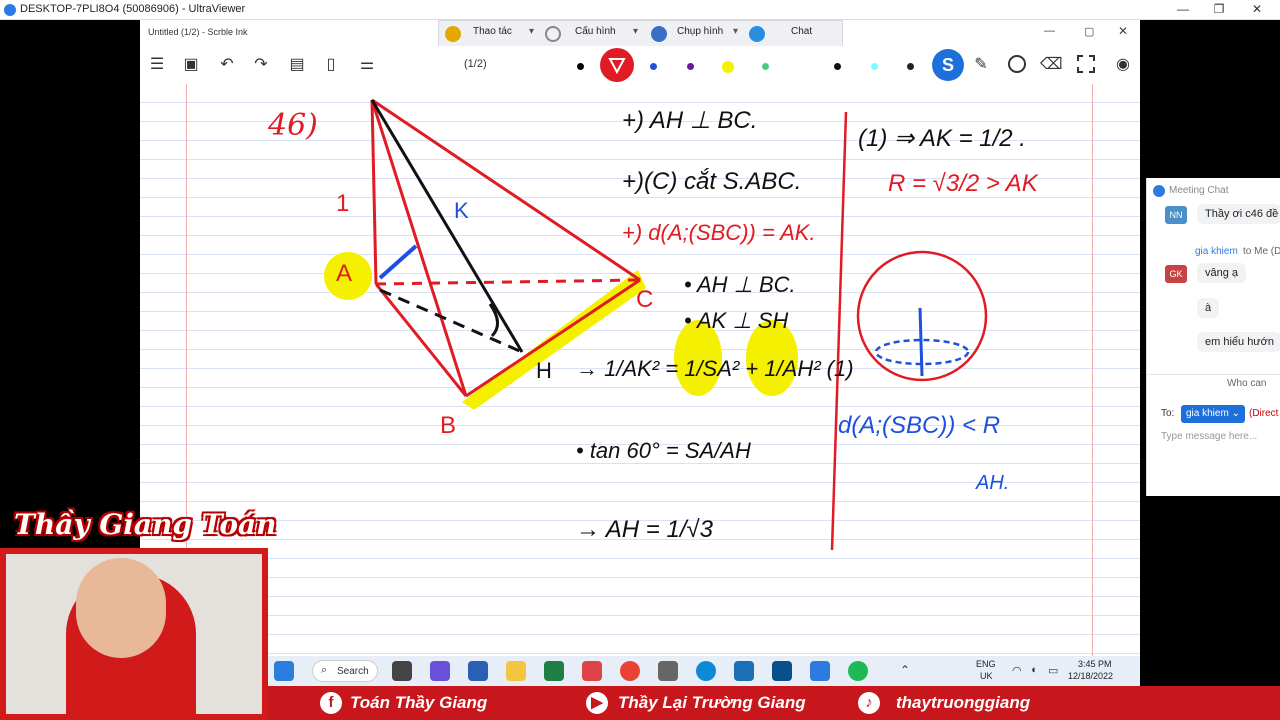  What do you see at coordinates (1216, 251) in the screenshot?
I see `chat-meta-name: gia khiem` at bounding box center [1216, 251].